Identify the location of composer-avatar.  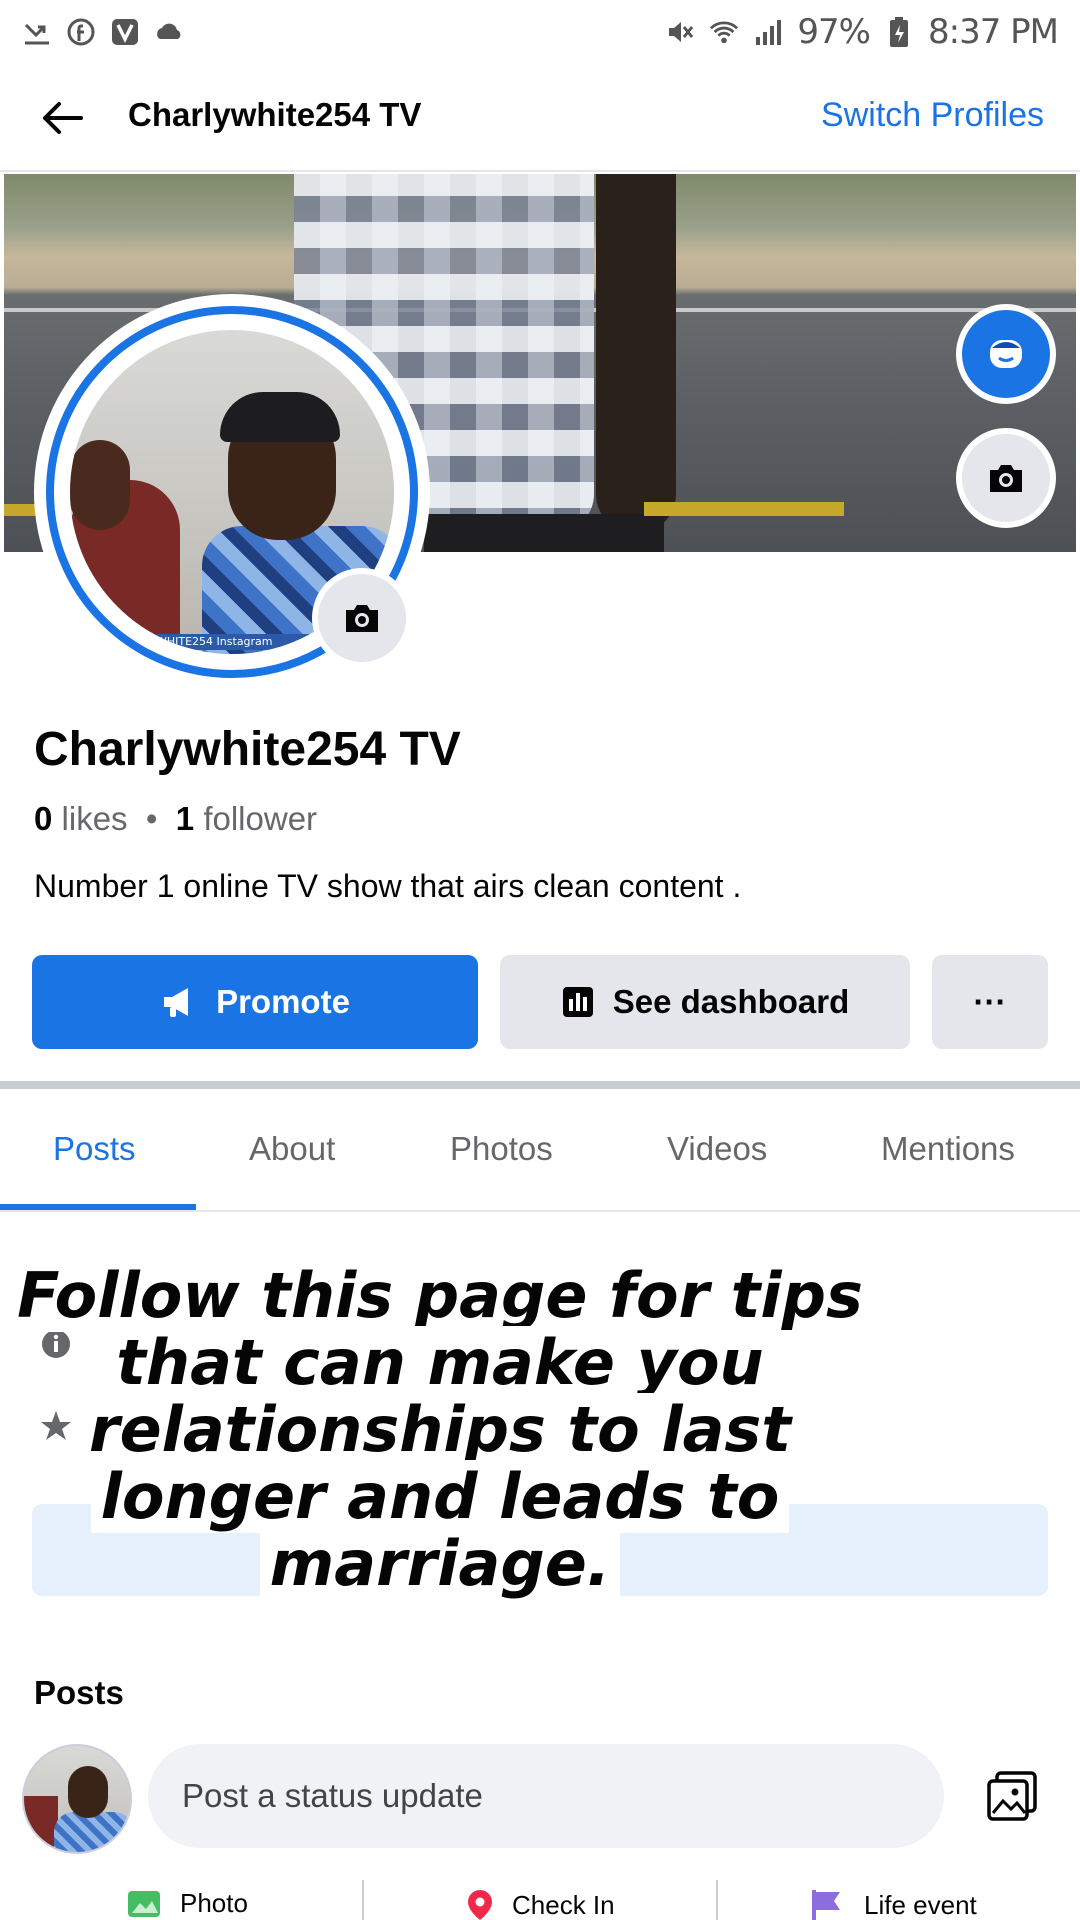
(77, 1799).